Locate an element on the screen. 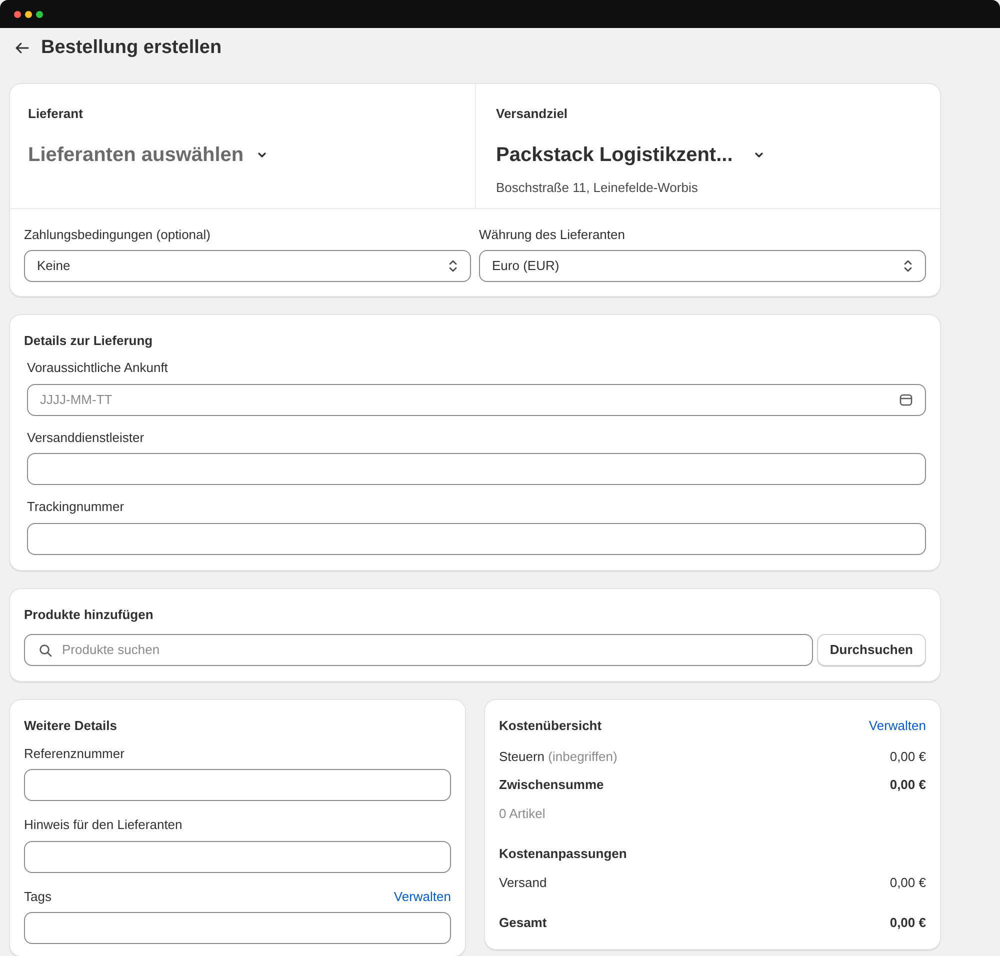  cost-label: Versand is located at coordinates (523, 883).